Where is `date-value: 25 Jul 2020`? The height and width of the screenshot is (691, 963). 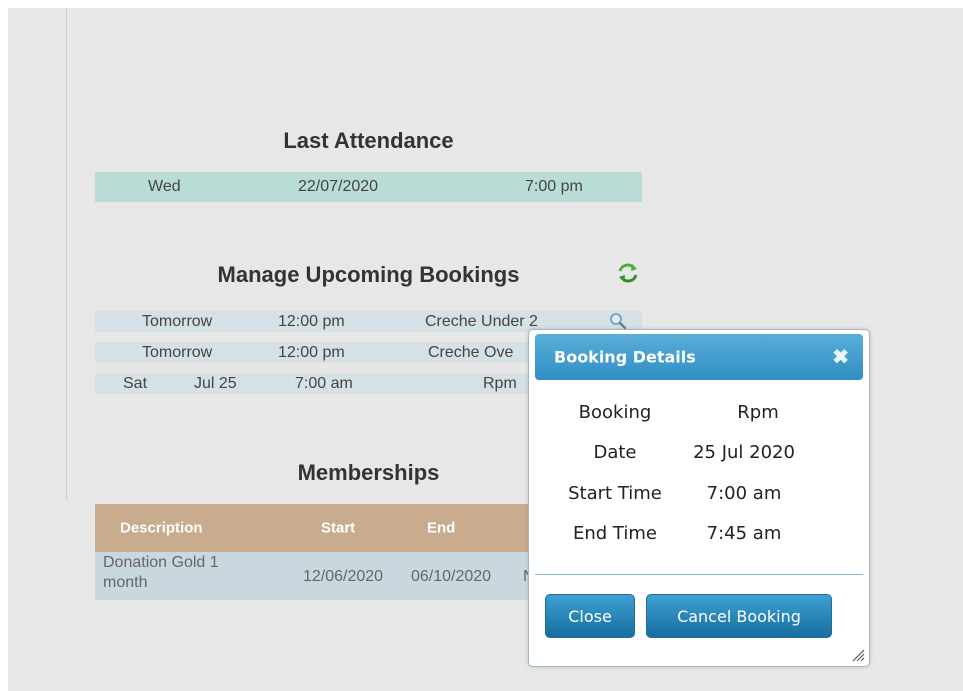 date-value: 25 Jul 2020 is located at coordinates (744, 452).